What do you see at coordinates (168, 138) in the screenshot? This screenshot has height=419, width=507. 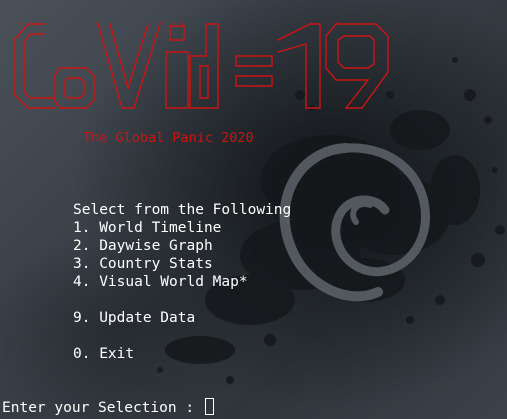 I see `tagline: The Global Panic 2020` at bounding box center [168, 138].